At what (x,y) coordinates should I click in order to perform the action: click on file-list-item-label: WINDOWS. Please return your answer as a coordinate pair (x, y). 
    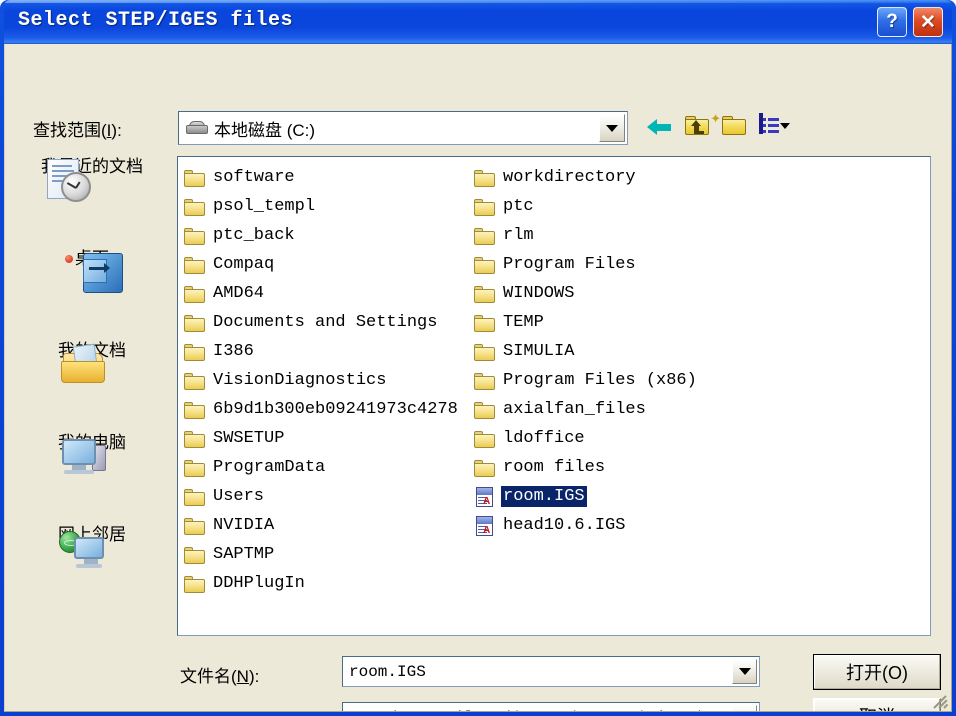
    Looking at the image, I should click on (539, 293).